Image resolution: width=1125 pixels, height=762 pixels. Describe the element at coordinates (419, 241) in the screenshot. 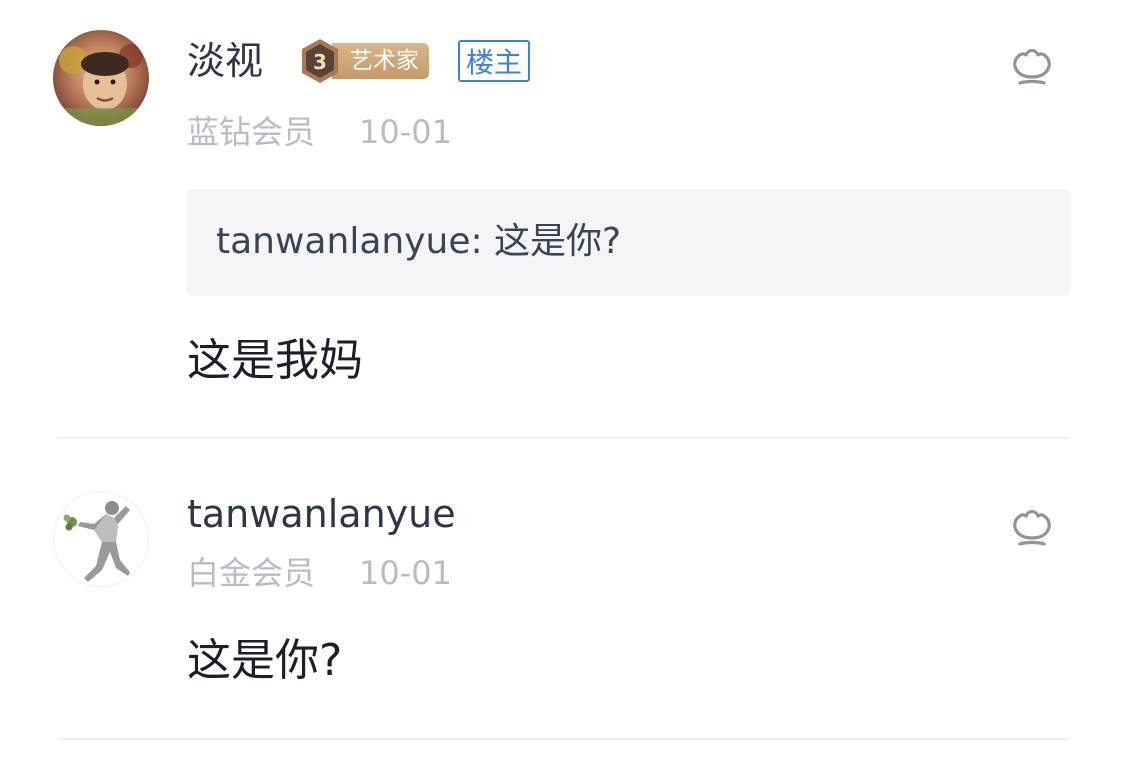

I see `quoted-text: tanwanlanyue: 这是你?` at that location.